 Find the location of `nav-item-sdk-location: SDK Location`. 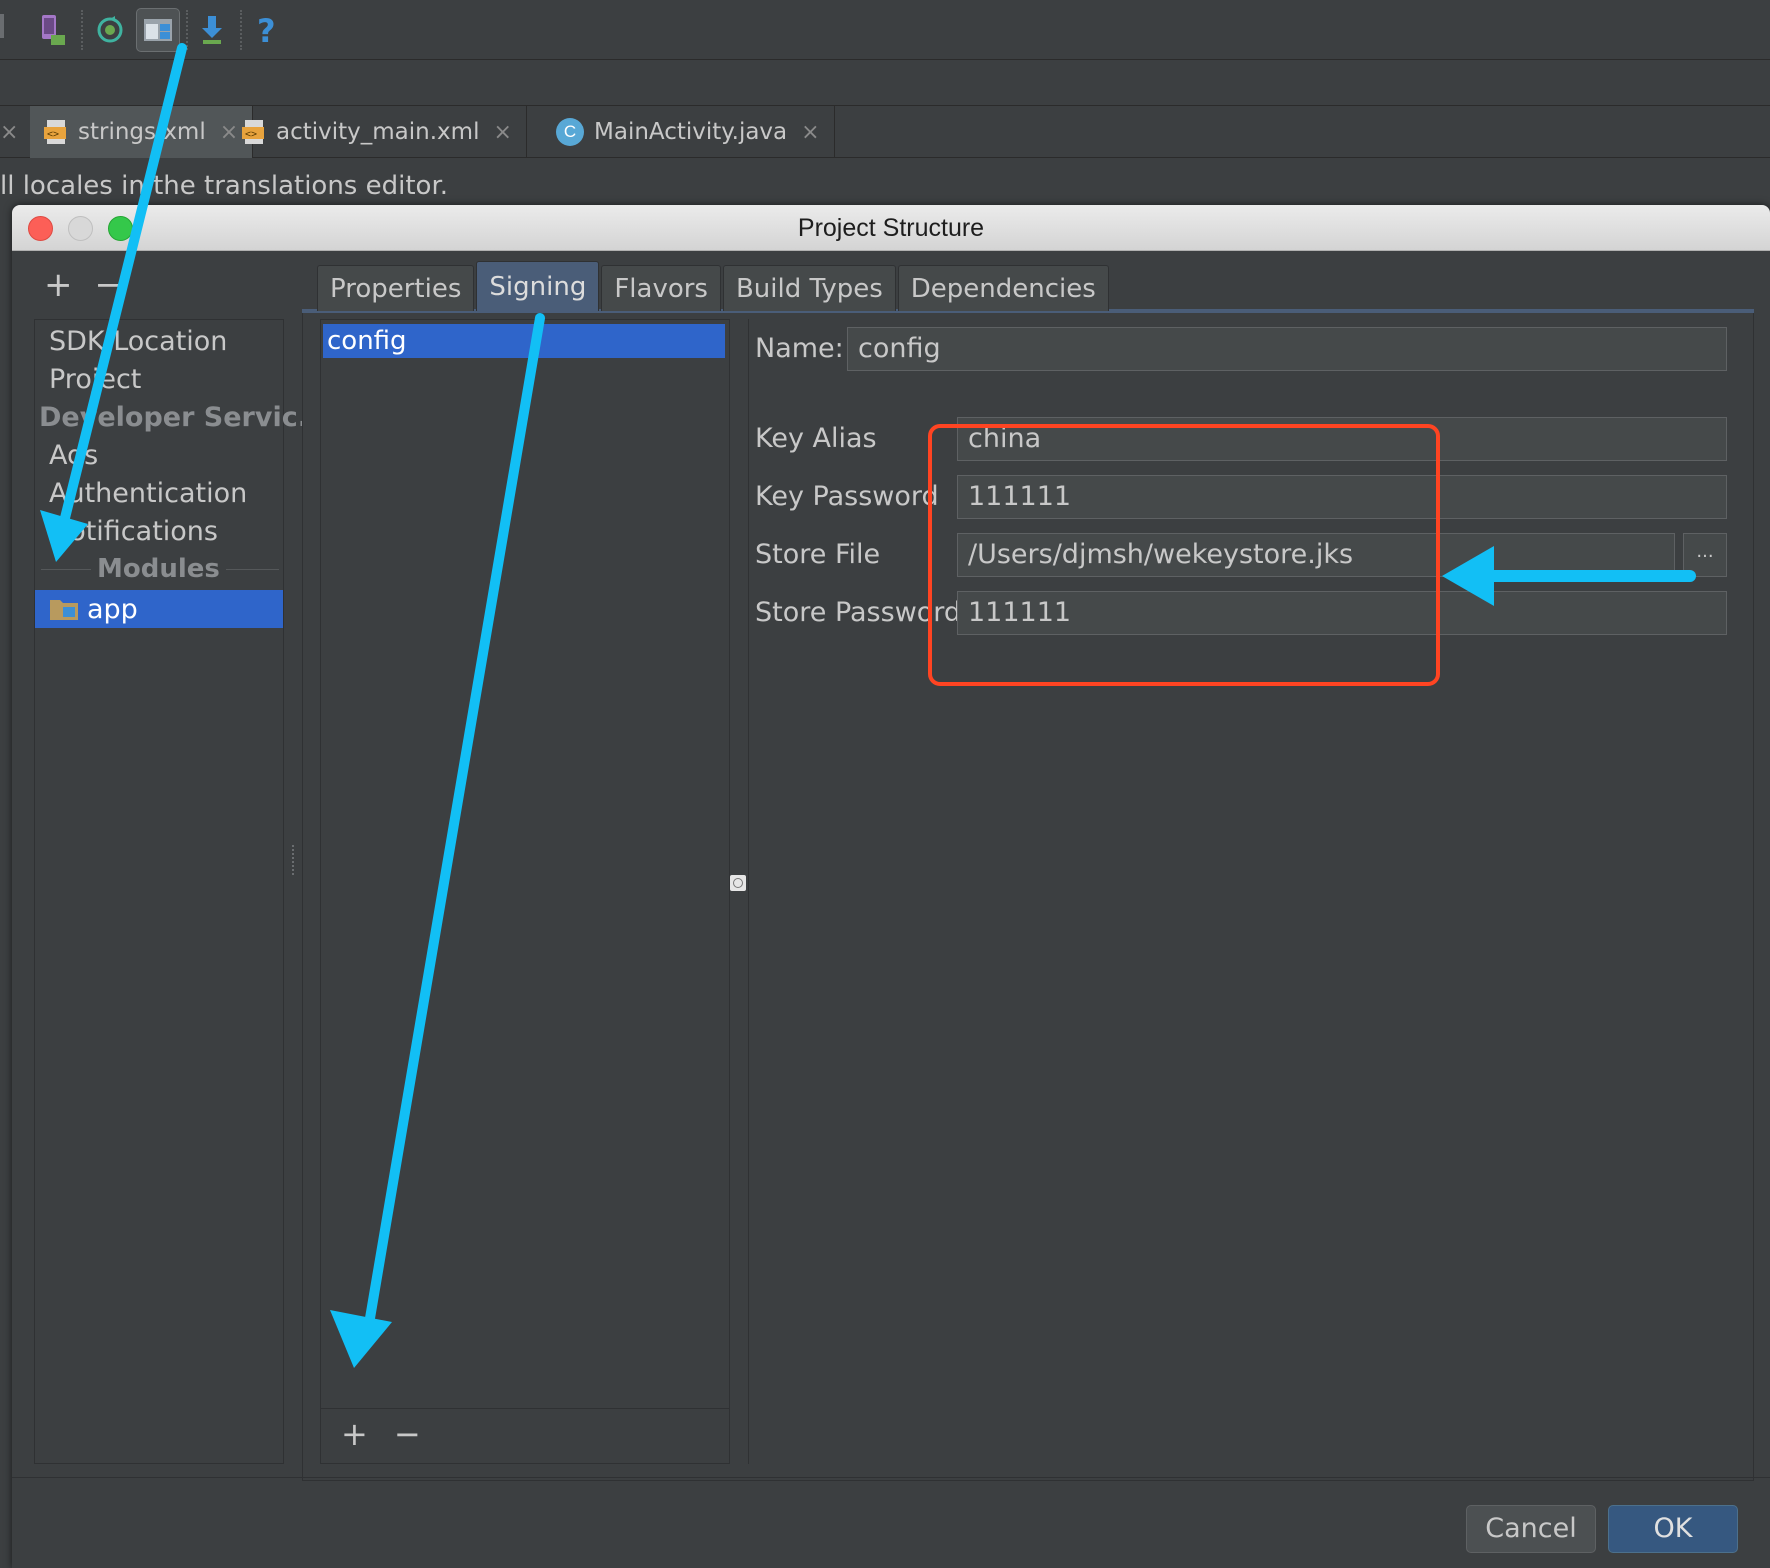

nav-item-sdk-location: SDK Location is located at coordinates (138, 341).